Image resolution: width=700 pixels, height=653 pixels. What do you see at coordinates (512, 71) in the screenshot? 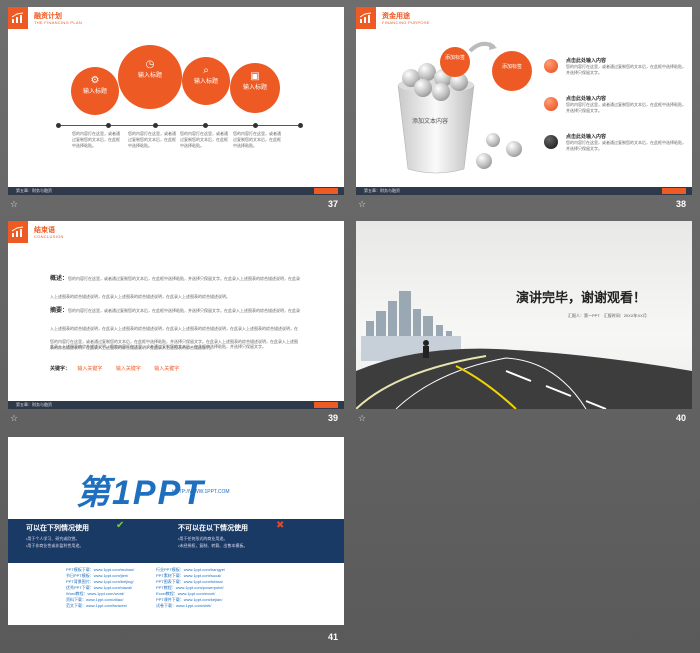
I see `orange-label-b: 添加标签` at bounding box center [512, 71].